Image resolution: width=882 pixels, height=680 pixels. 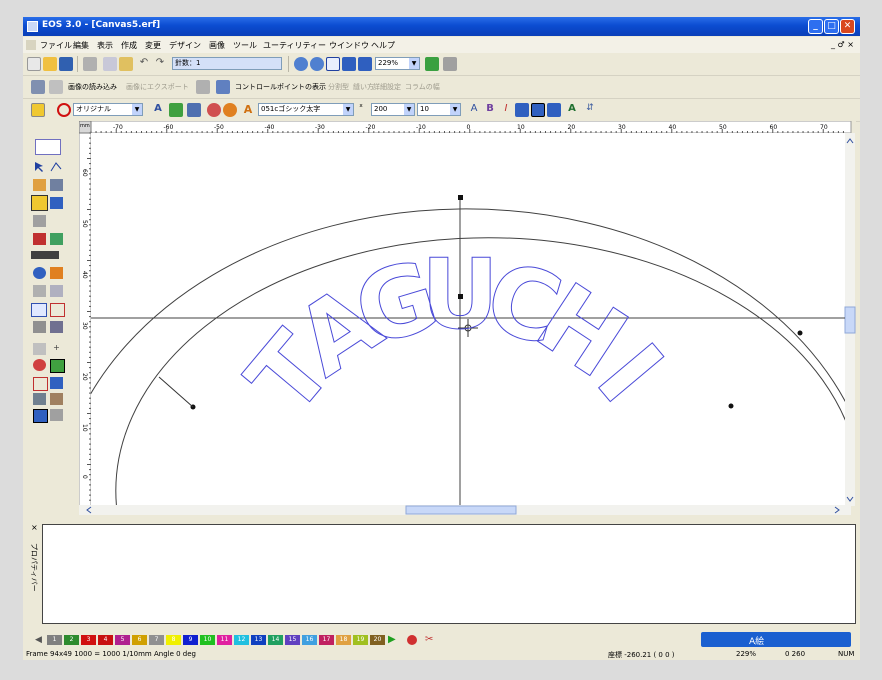 I want to click on paste-icon, so click(x=126, y=64).